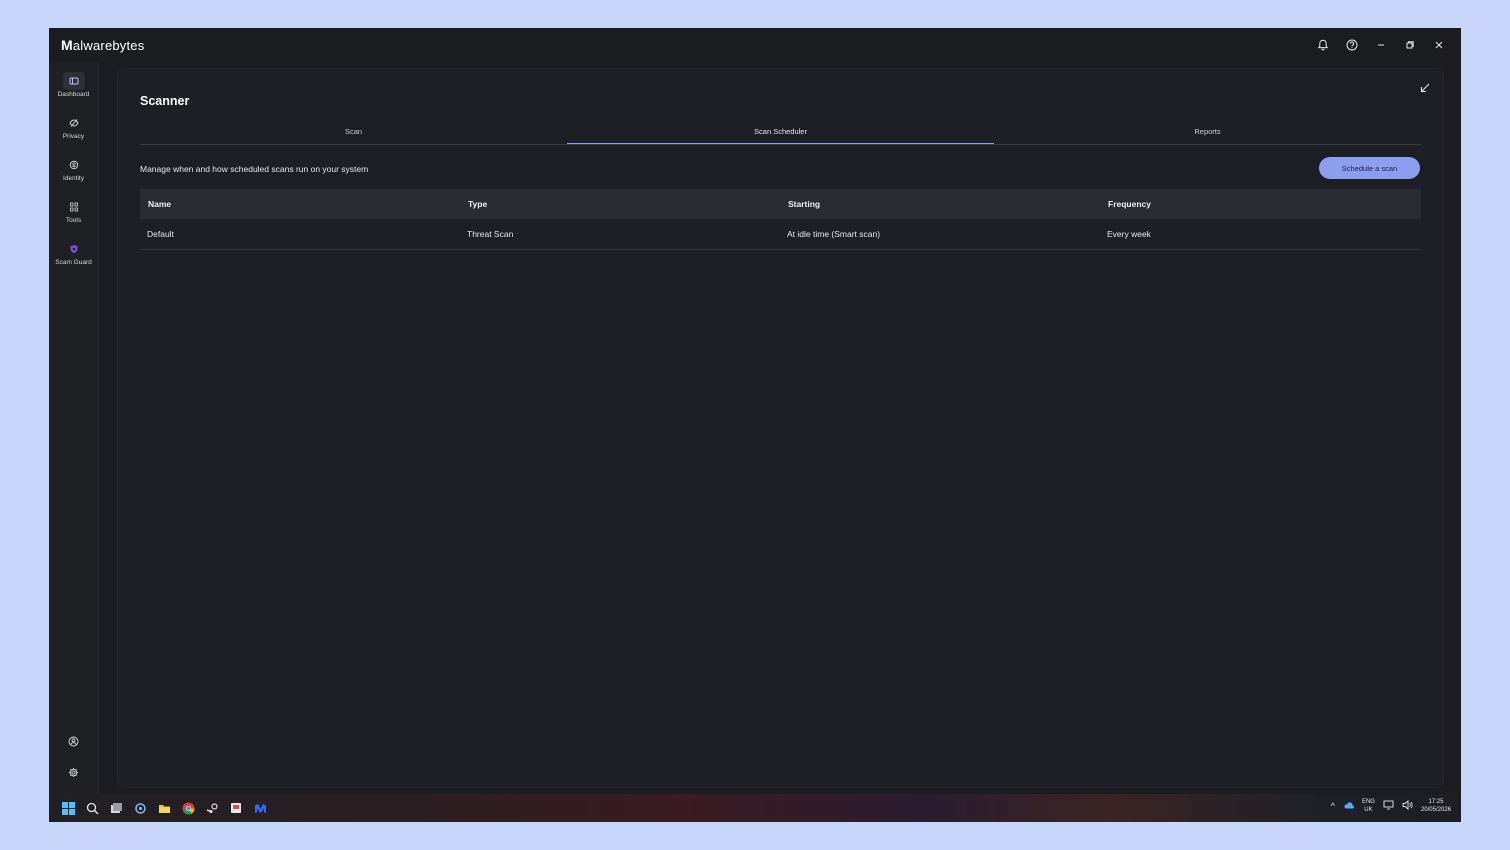 This screenshot has height=850, width=1510. I want to click on sidebar-item-identity: Identity, so click(73, 172).